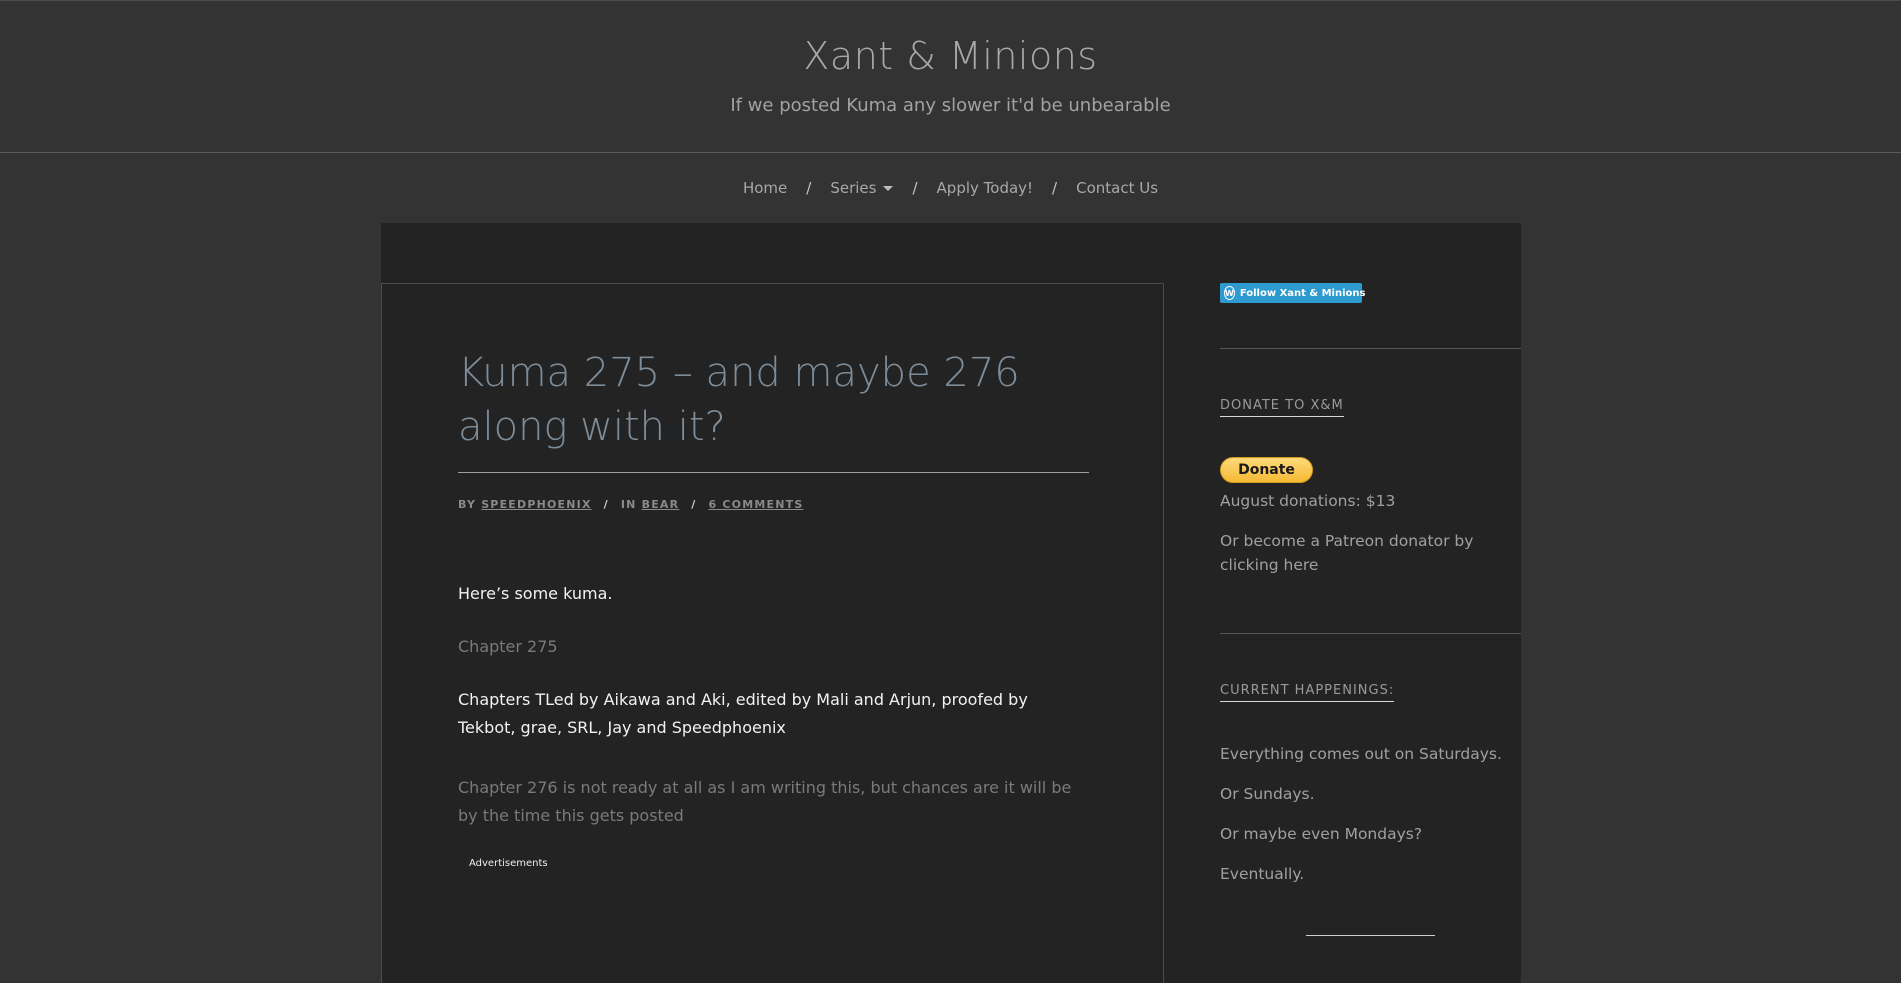 The height and width of the screenshot is (983, 1901). Describe the element at coordinates (1117, 188) in the screenshot. I see `nav-item-contact: Contact Us` at that location.